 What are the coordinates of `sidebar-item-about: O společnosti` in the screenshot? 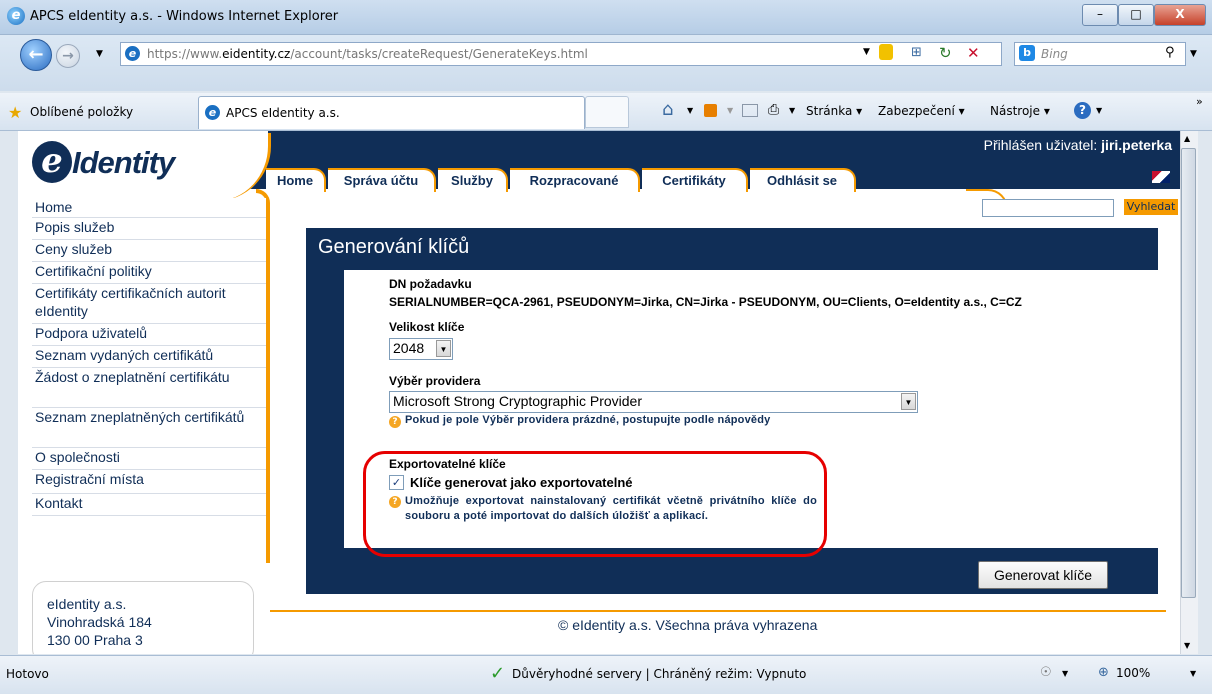 It's located at (149, 459).